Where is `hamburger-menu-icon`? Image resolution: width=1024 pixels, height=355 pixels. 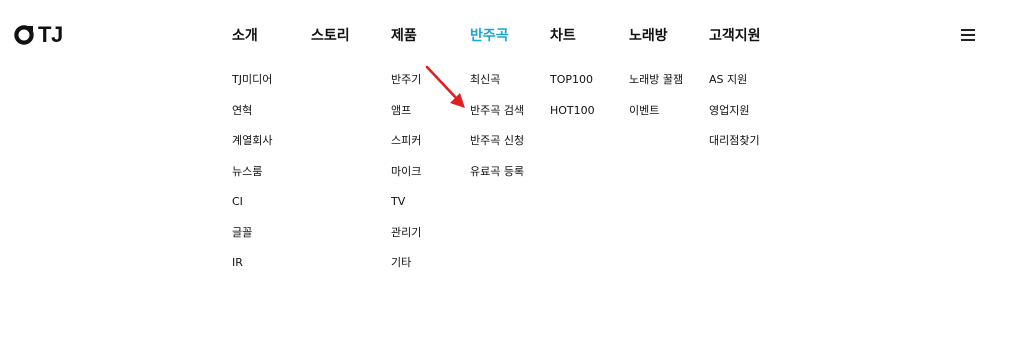 hamburger-menu-icon is located at coordinates (968, 35).